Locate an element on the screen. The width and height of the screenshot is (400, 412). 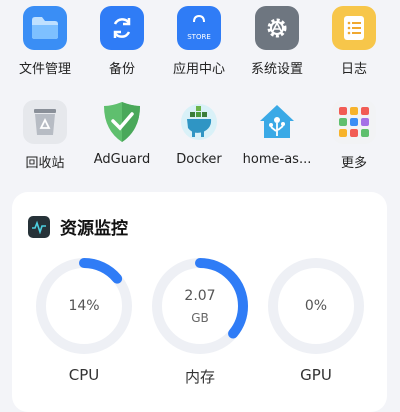
gauge-value: 0% is located at coordinates (316, 306).